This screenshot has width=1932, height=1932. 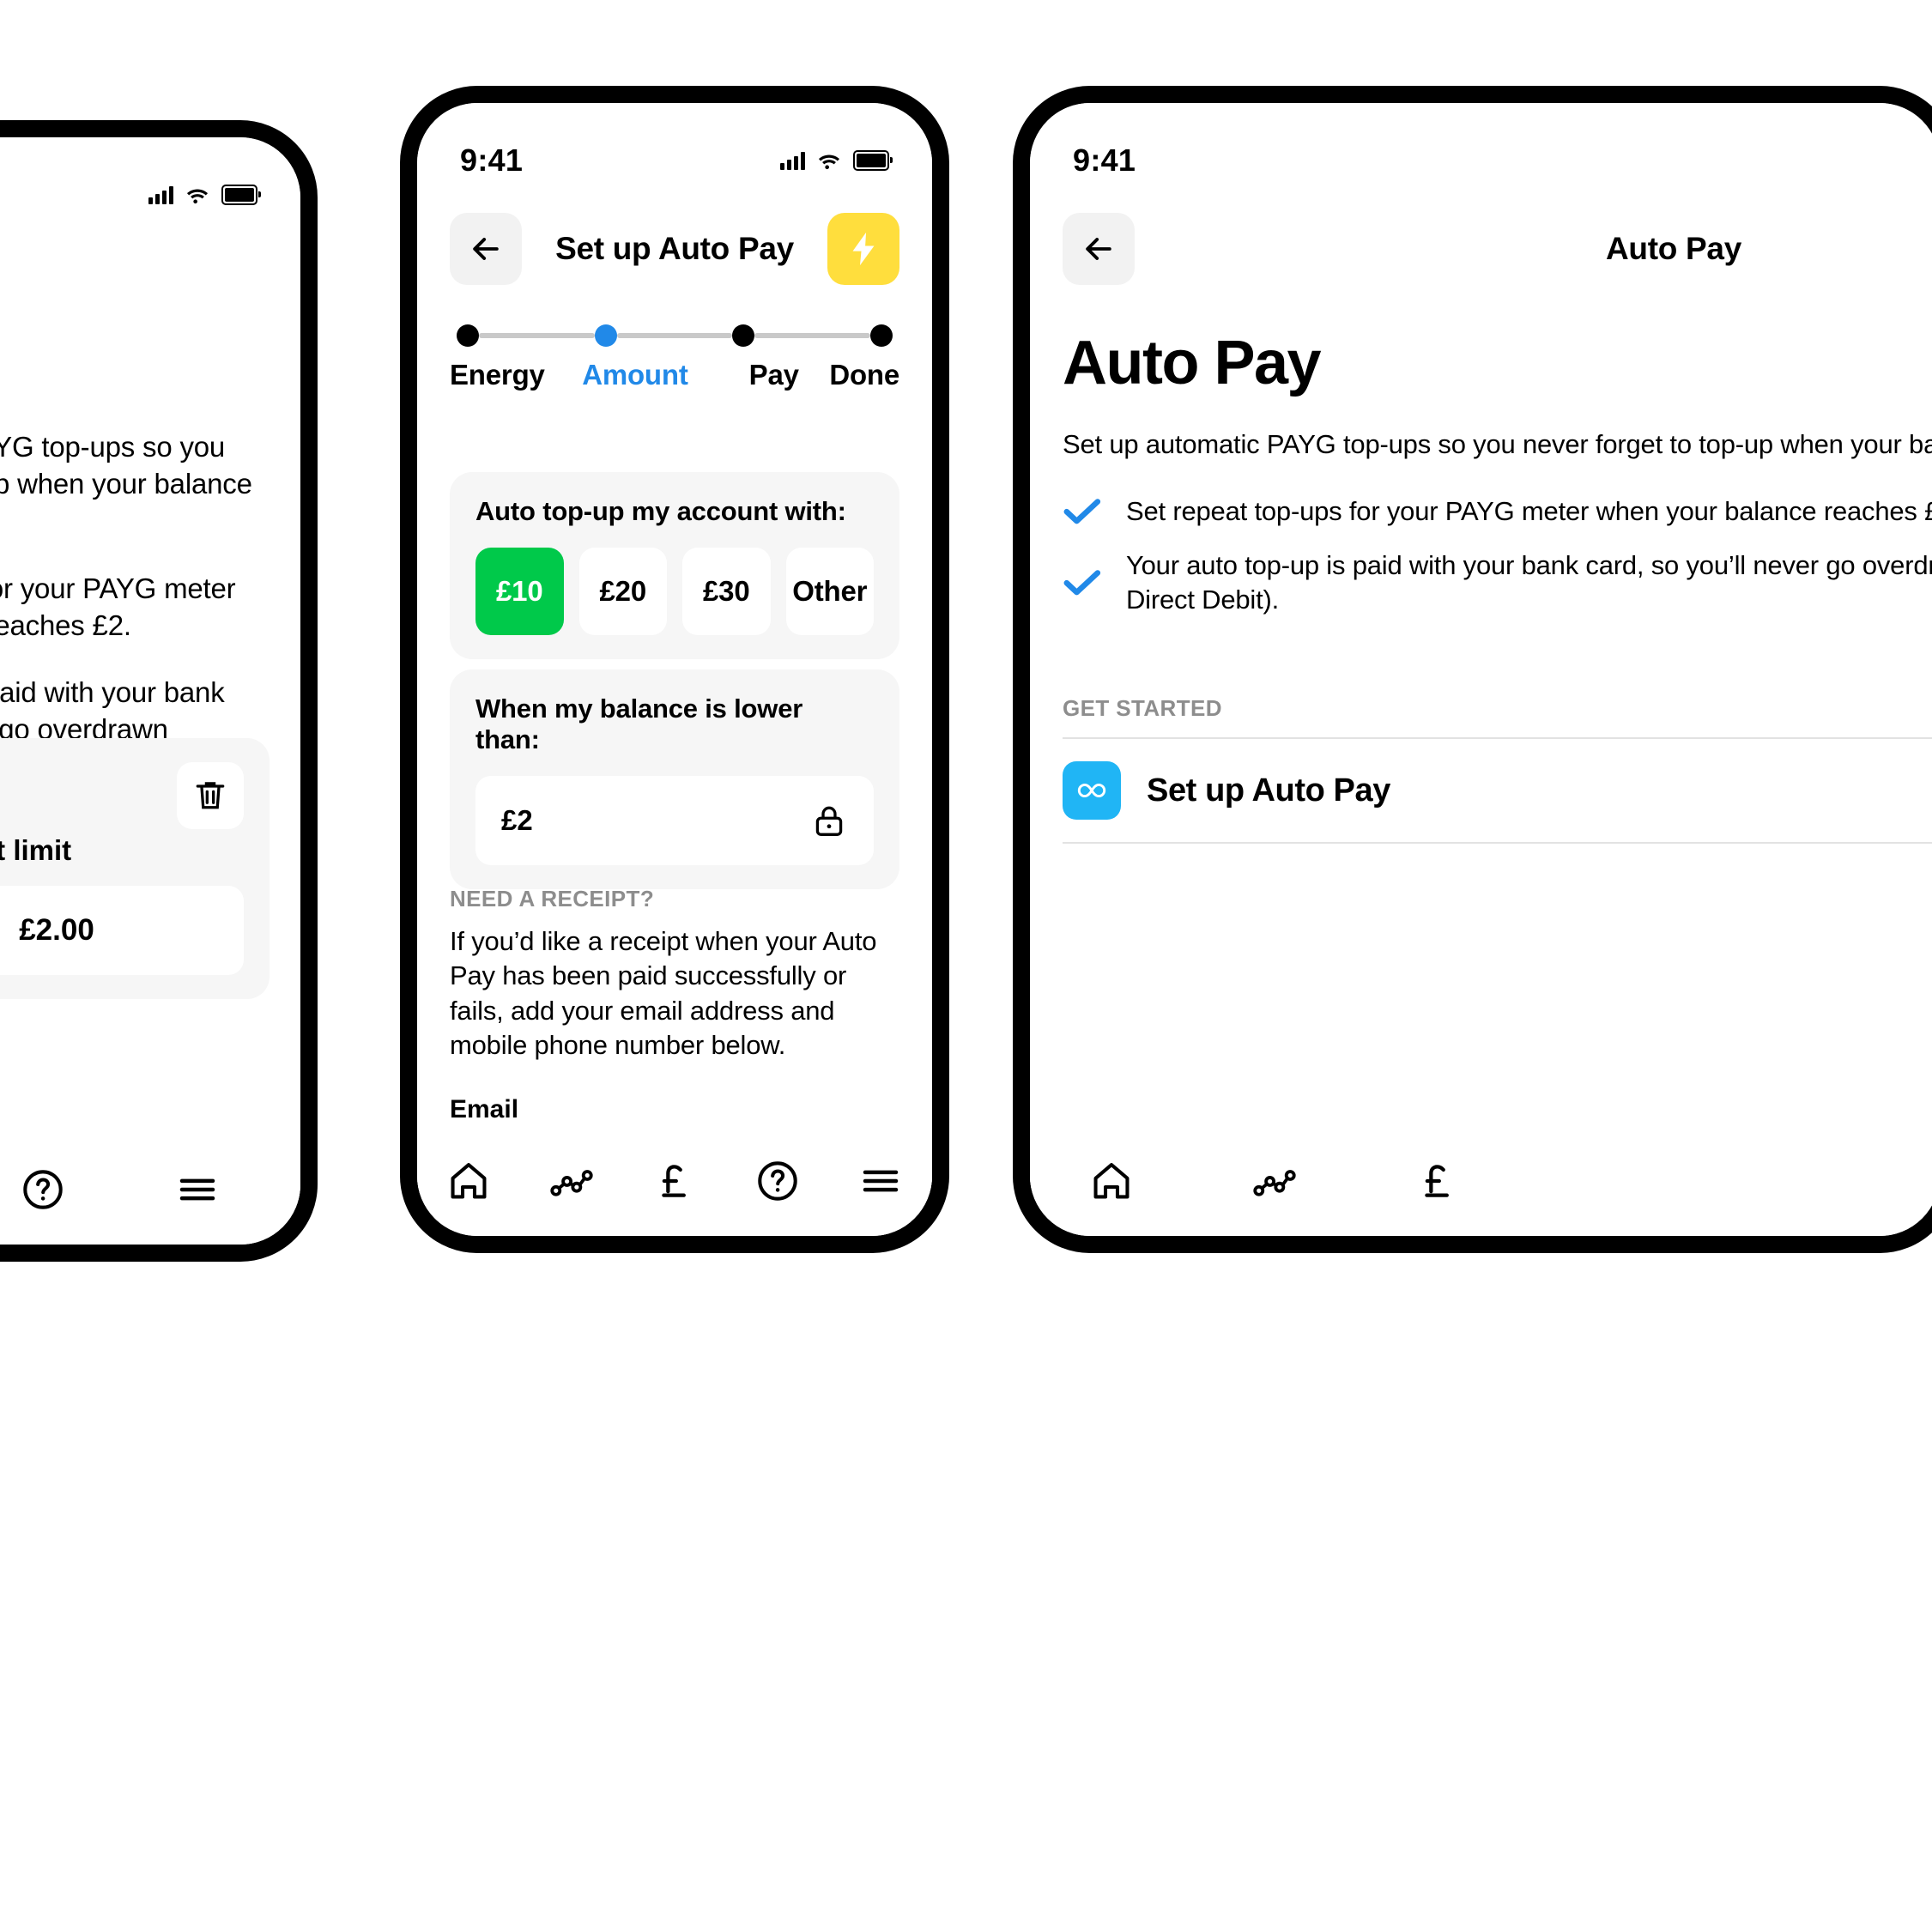 I want to click on step-node-pay, so click(x=744, y=335).